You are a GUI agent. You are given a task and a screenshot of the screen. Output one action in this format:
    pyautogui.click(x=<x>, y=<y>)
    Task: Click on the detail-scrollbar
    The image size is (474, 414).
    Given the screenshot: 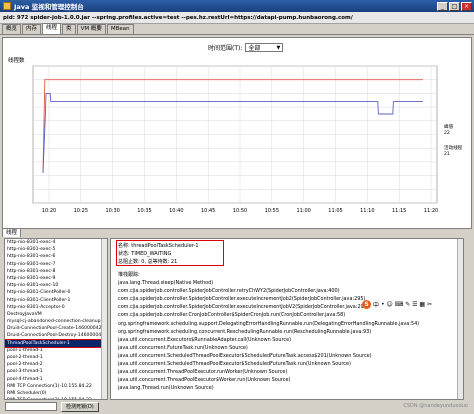 What is the action you would take?
    pyautogui.click(x=460, y=319)
    